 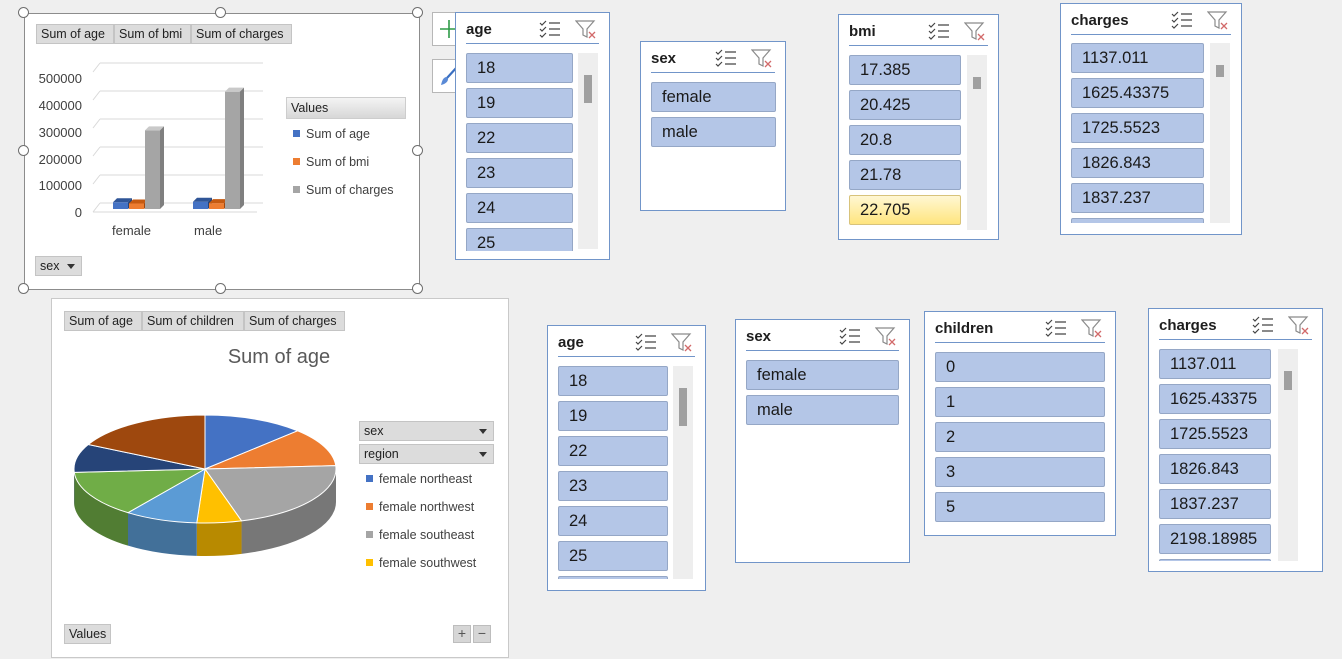 I want to click on values-field-button: Values, so click(x=87, y=634).